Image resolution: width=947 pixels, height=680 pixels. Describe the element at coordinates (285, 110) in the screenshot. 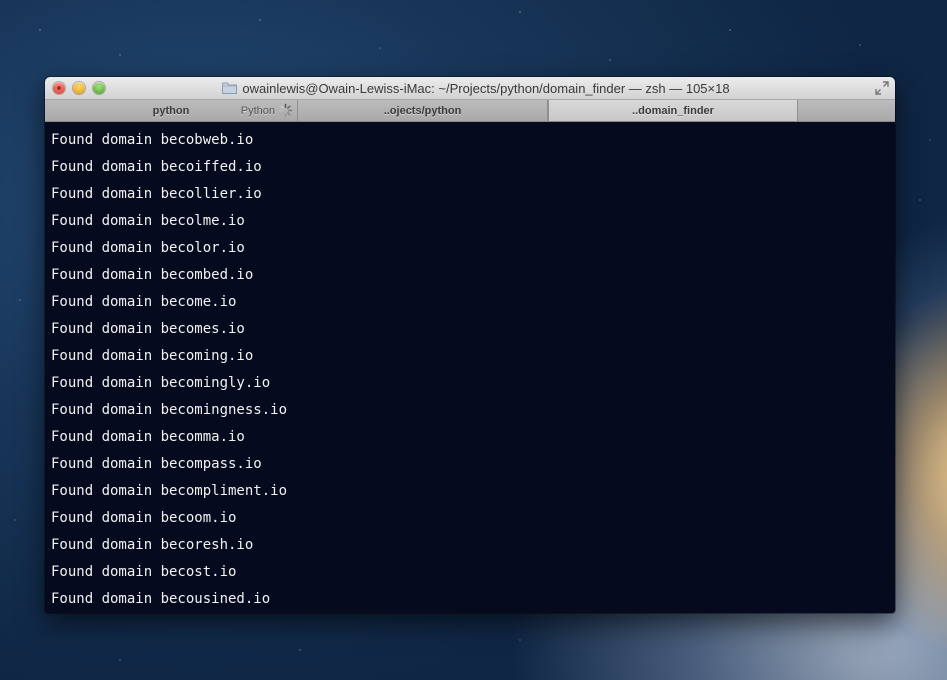

I see `spinner-icon` at that location.